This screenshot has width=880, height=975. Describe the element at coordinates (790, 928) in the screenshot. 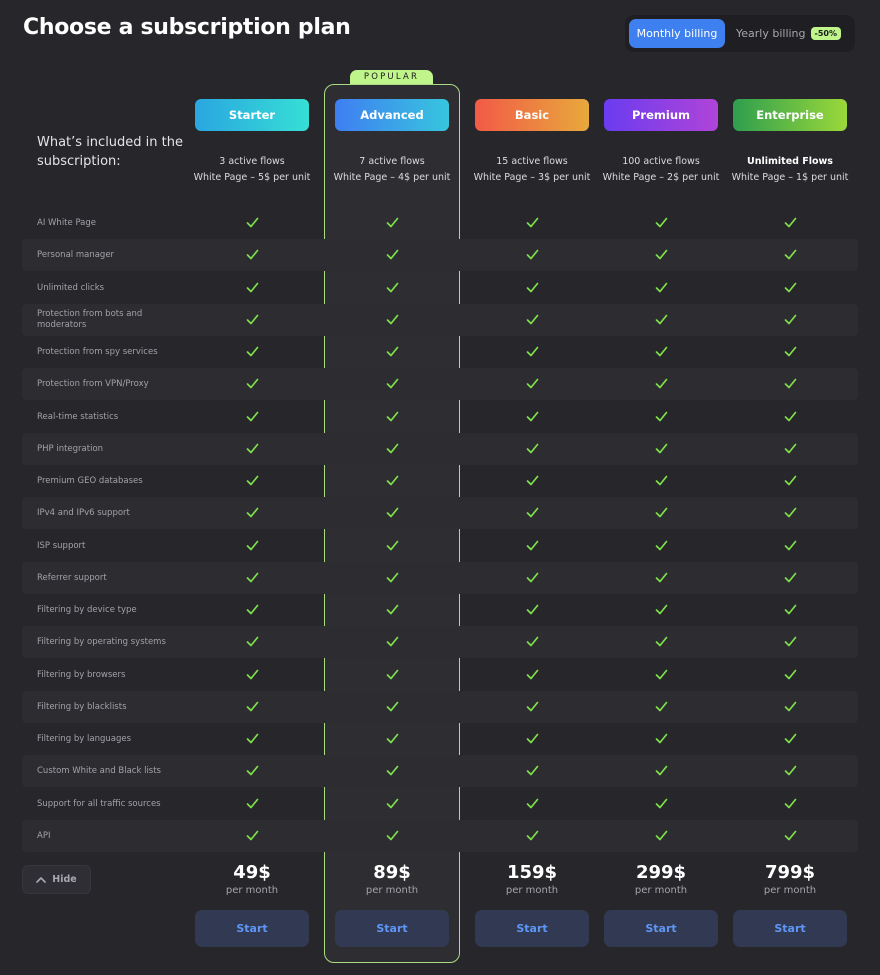

I see `start-button-enterprise: Start` at that location.